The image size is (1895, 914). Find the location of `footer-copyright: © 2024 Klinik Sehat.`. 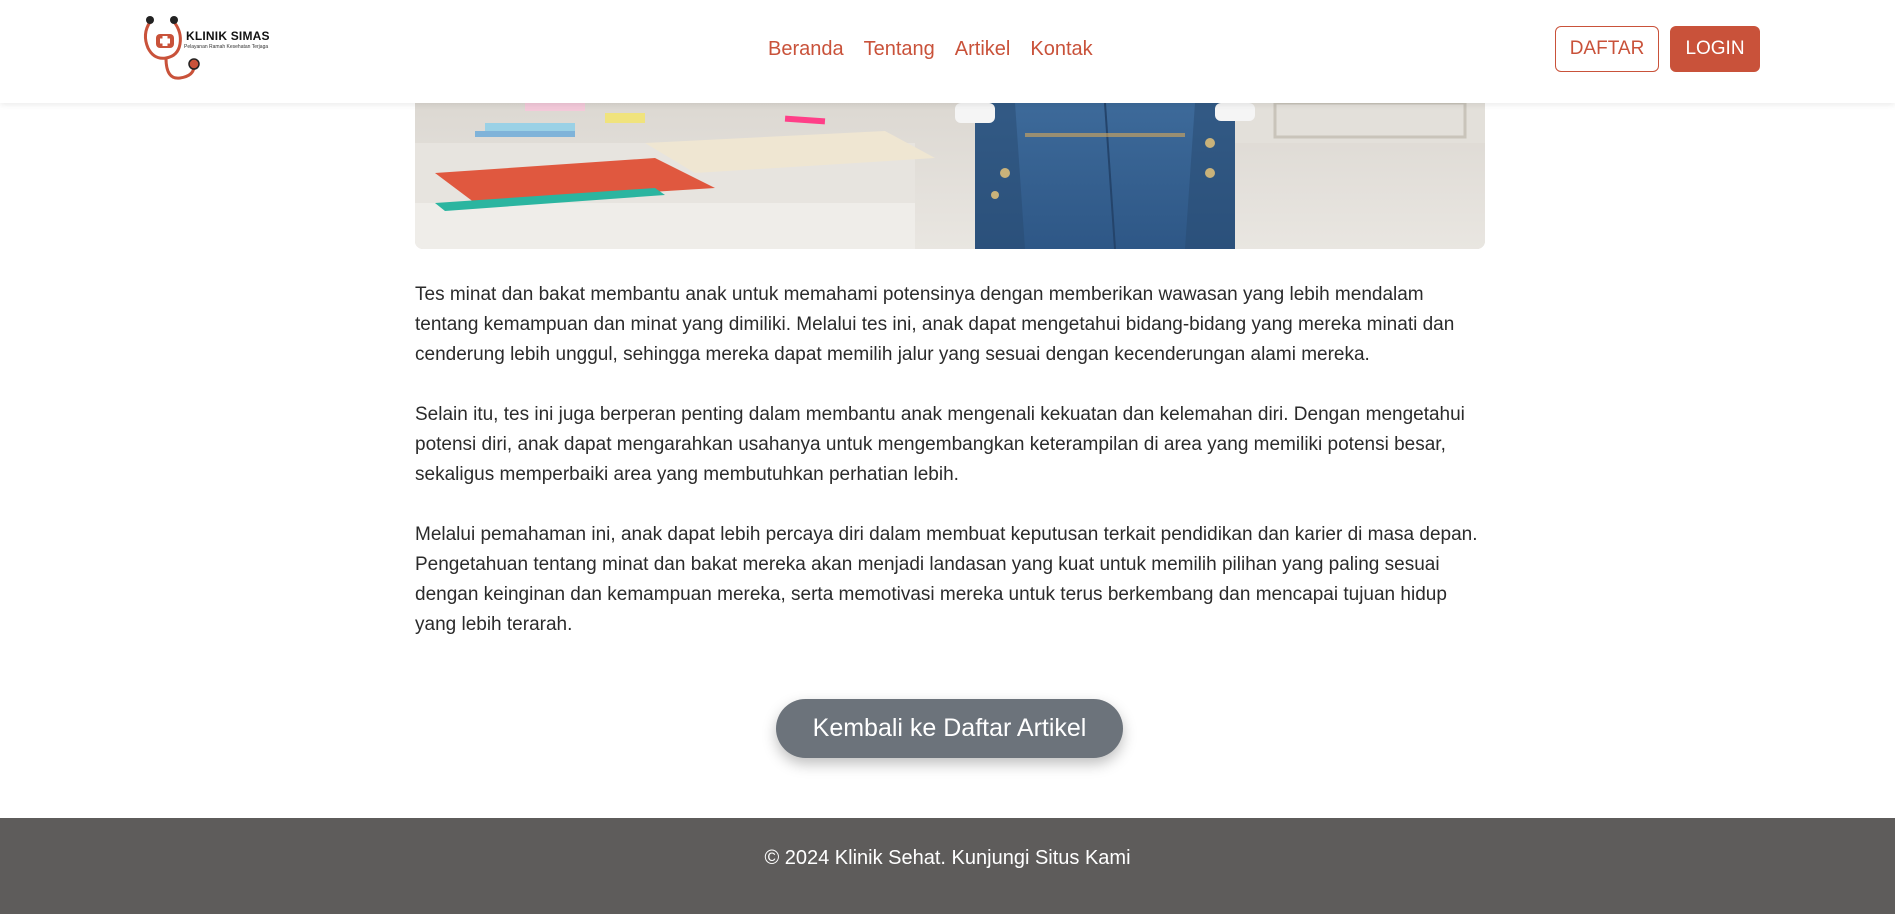

footer-copyright: © 2024 Klinik Sehat. is located at coordinates (855, 858).